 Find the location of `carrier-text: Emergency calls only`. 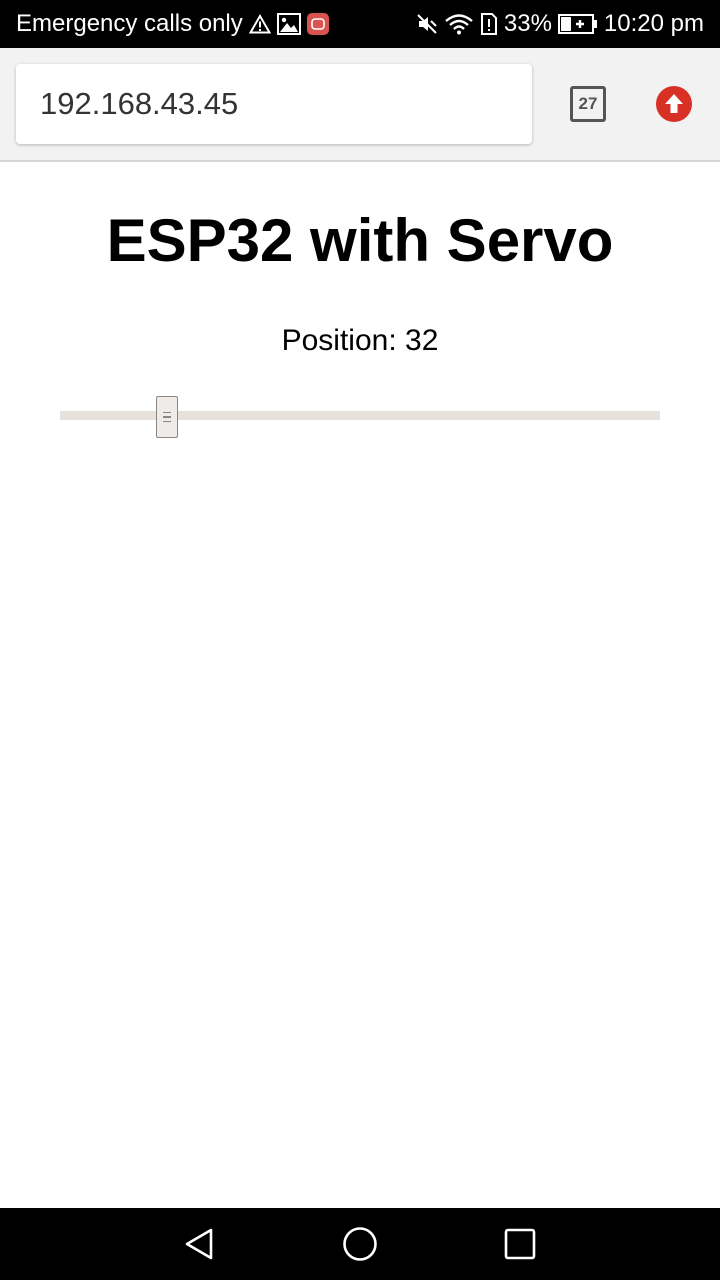

carrier-text: Emergency calls only is located at coordinates (129, 23).